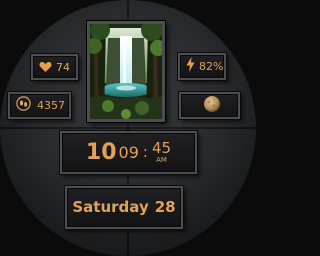  I want to click on steps-complication: 4357, so click(39, 105).